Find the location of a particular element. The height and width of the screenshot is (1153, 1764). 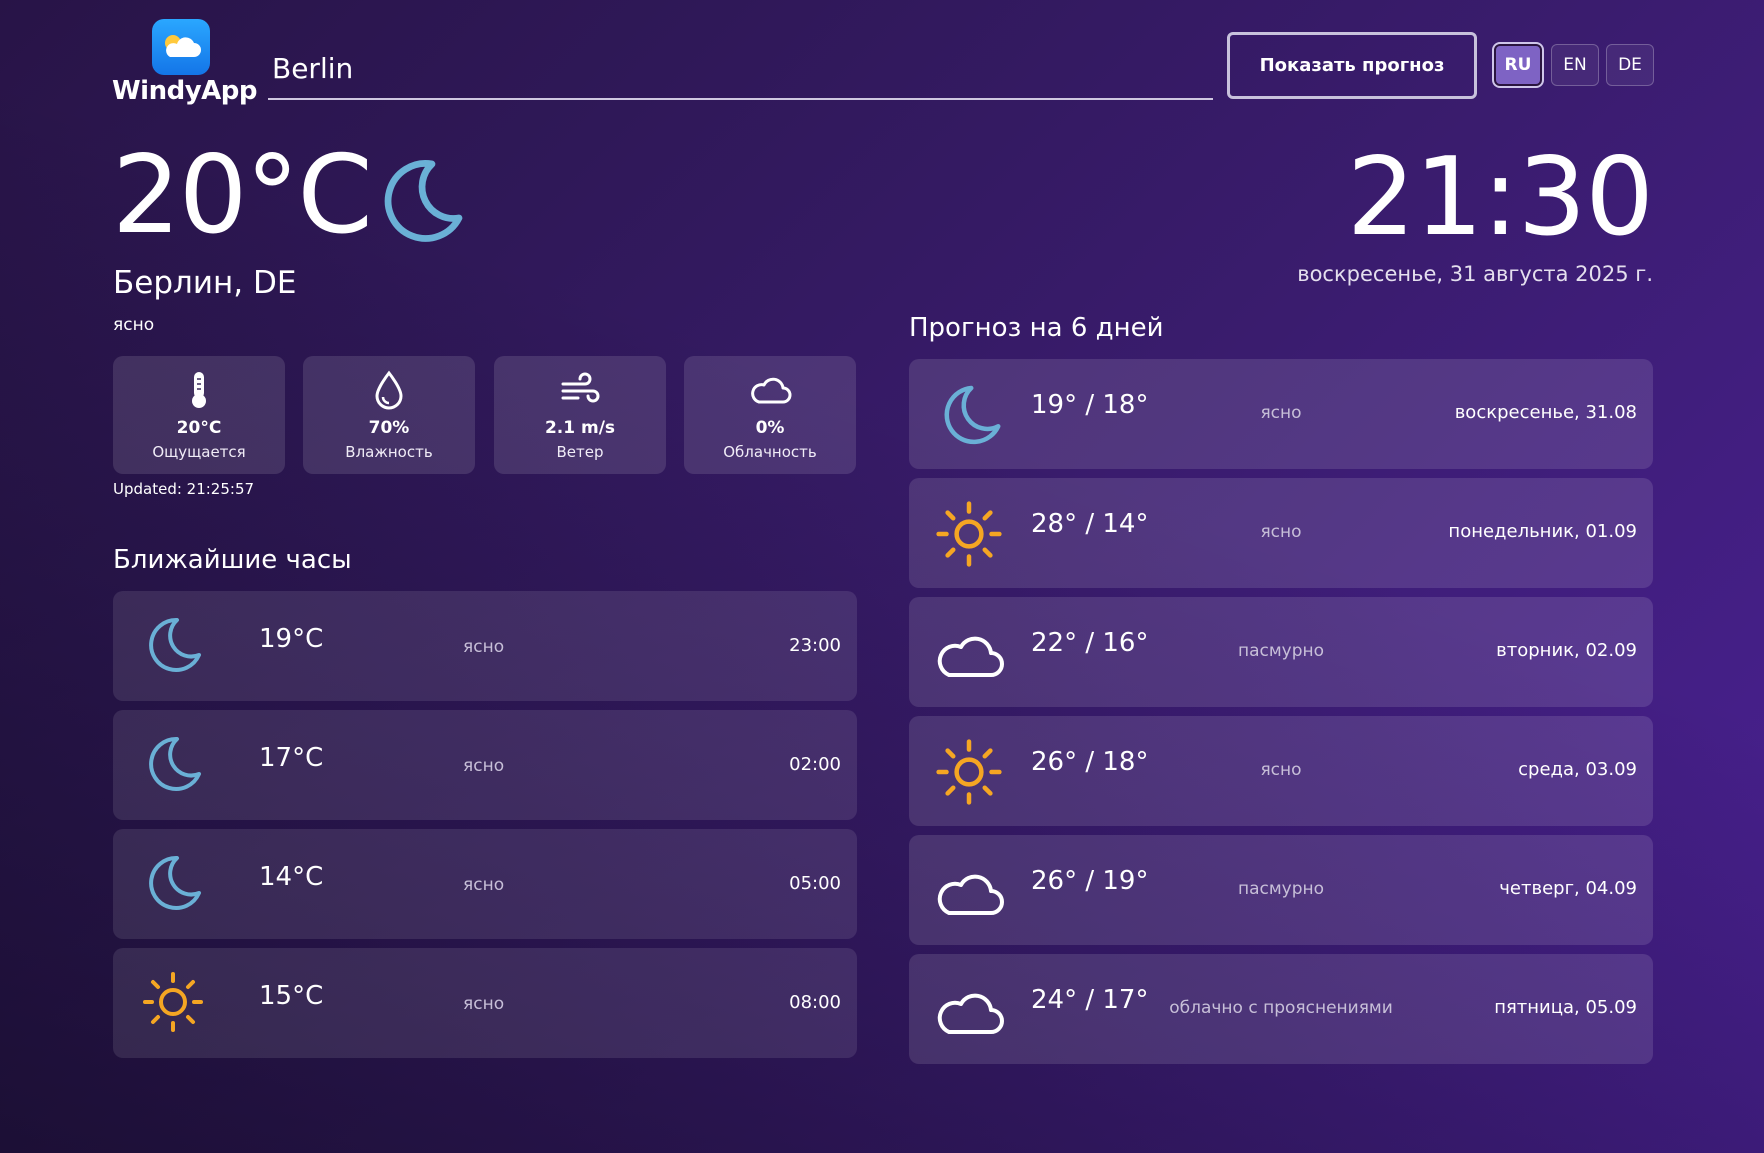

daily-temp: 28° / 14° is located at coordinates (1090, 524).